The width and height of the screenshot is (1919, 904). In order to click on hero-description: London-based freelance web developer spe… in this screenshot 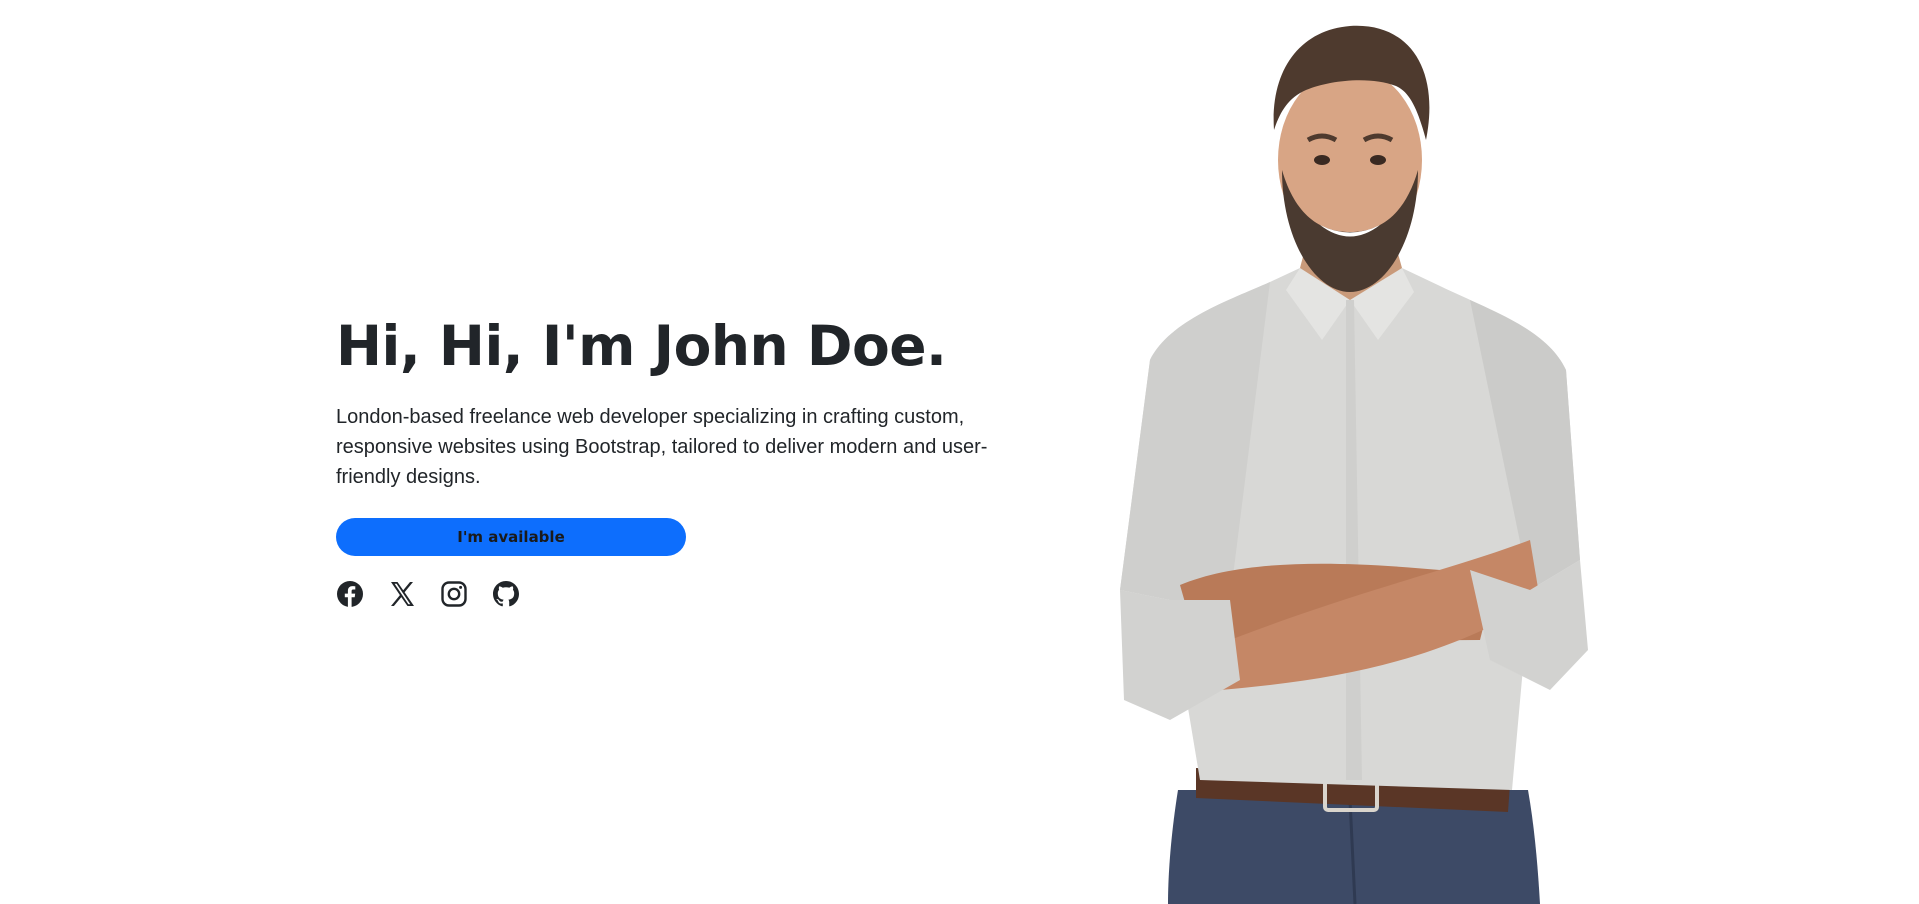, I will do `click(662, 447)`.